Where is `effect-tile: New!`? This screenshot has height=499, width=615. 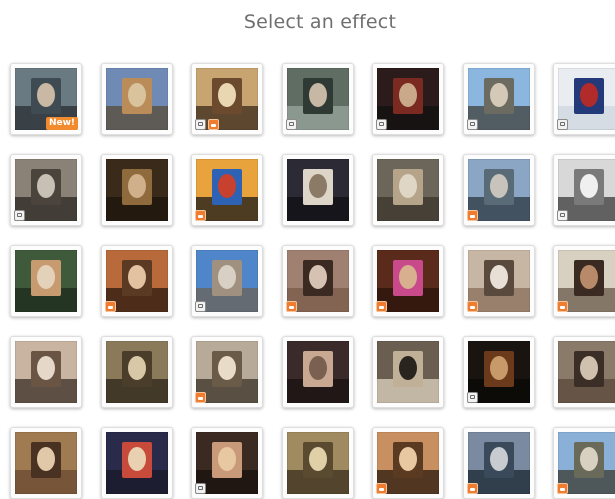 effect-tile: New! is located at coordinates (46, 99).